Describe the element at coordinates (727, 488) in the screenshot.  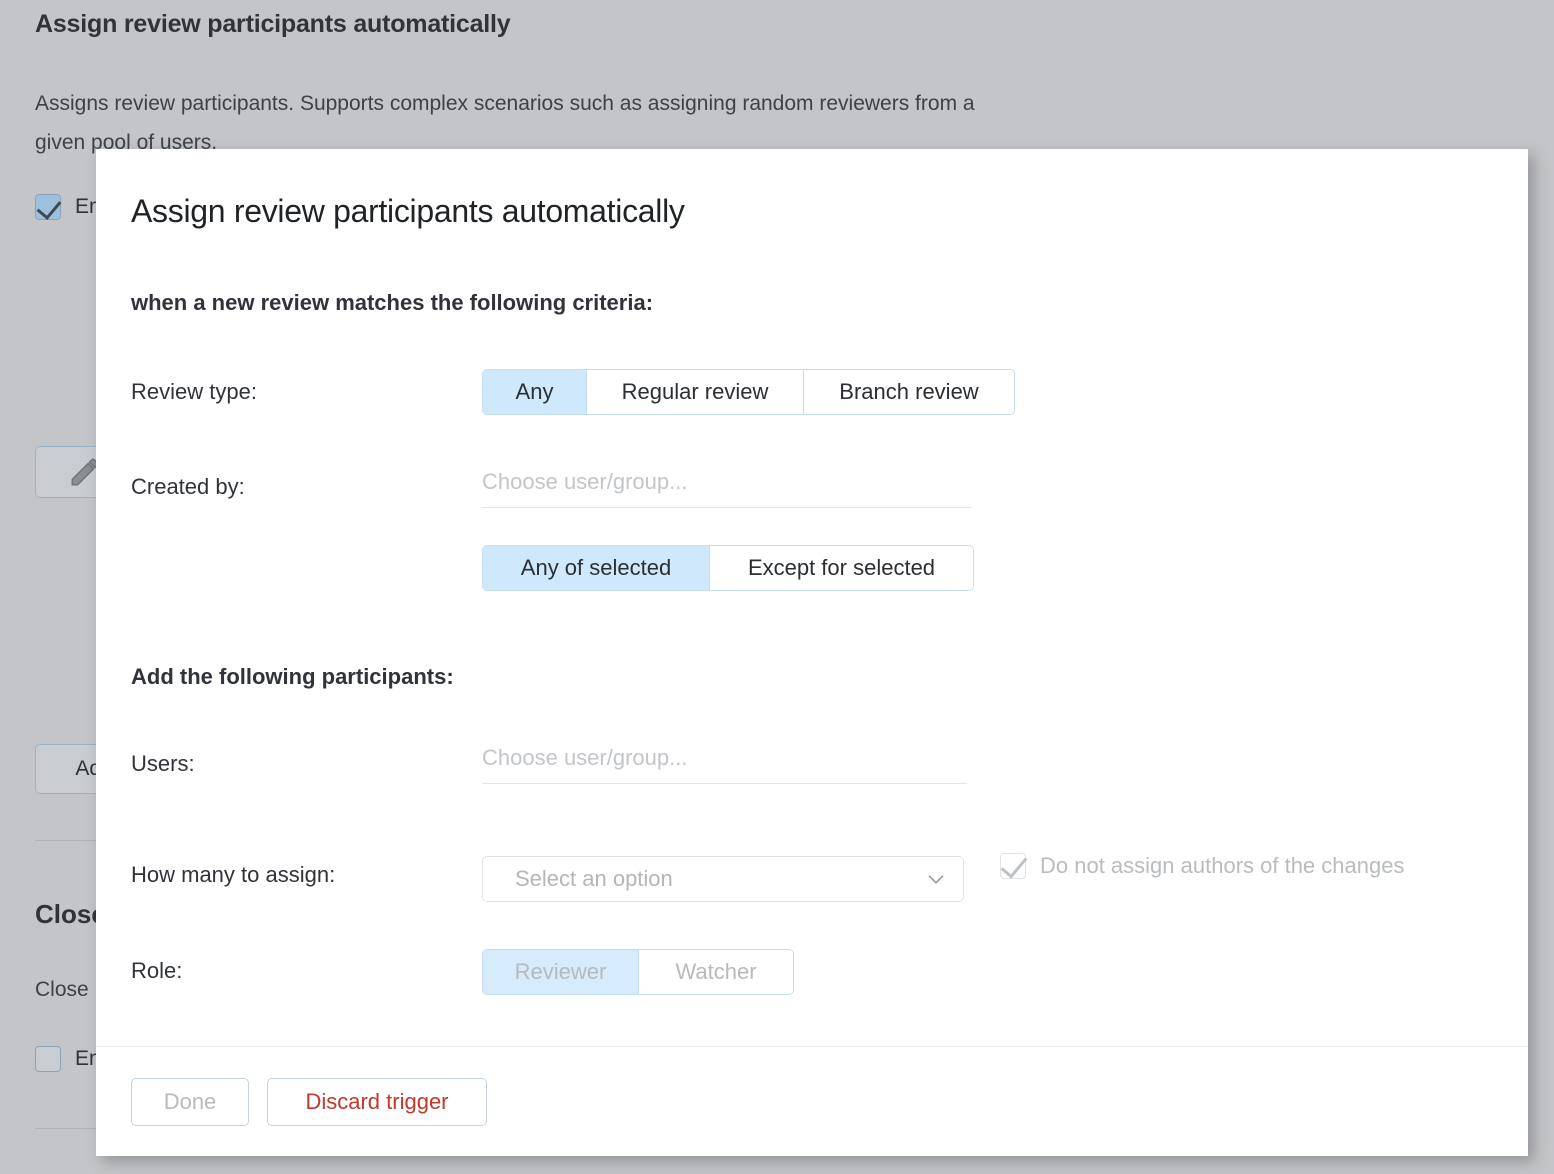
I see `created-by-input` at that location.